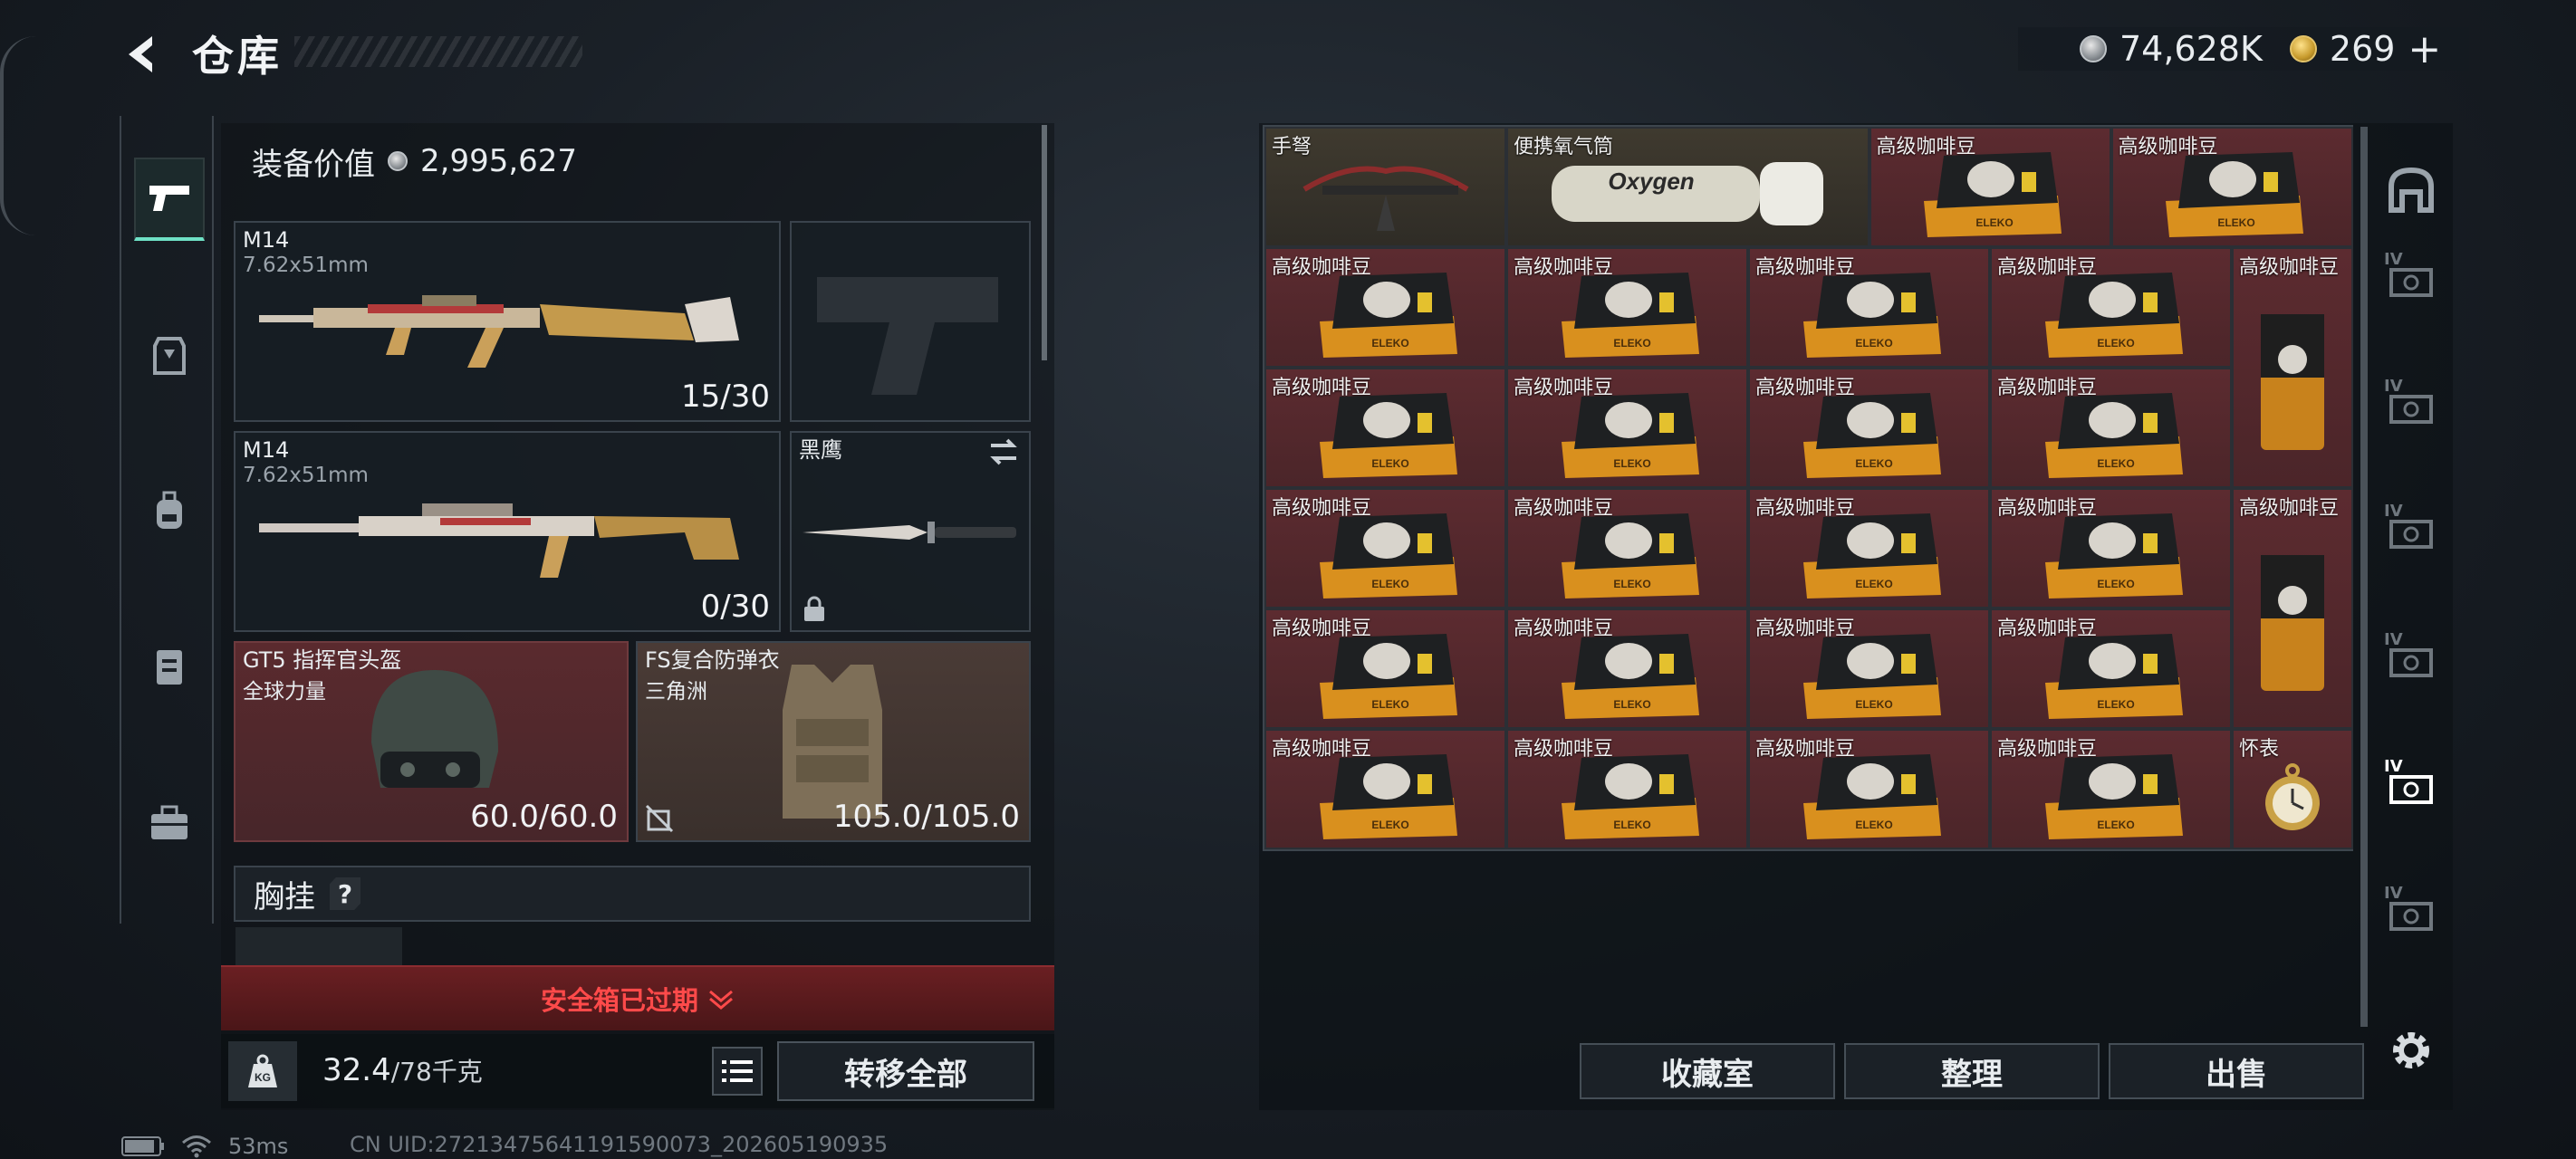 The width and height of the screenshot is (2576, 1159). I want to click on nav-vest, so click(169, 667).